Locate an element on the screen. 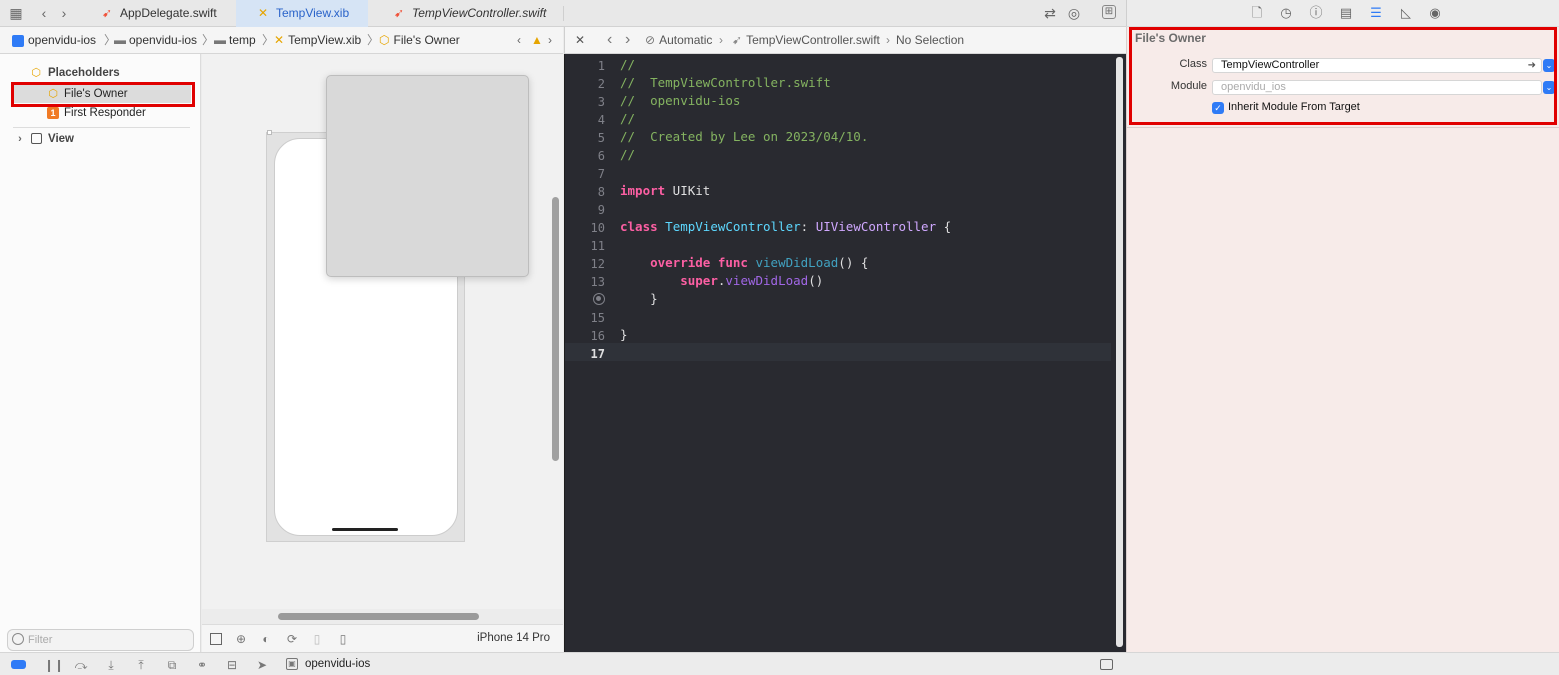 This screenshot has height=675, width=1559. step-into-icon: ⤓ is located at coordinates (111, 665).